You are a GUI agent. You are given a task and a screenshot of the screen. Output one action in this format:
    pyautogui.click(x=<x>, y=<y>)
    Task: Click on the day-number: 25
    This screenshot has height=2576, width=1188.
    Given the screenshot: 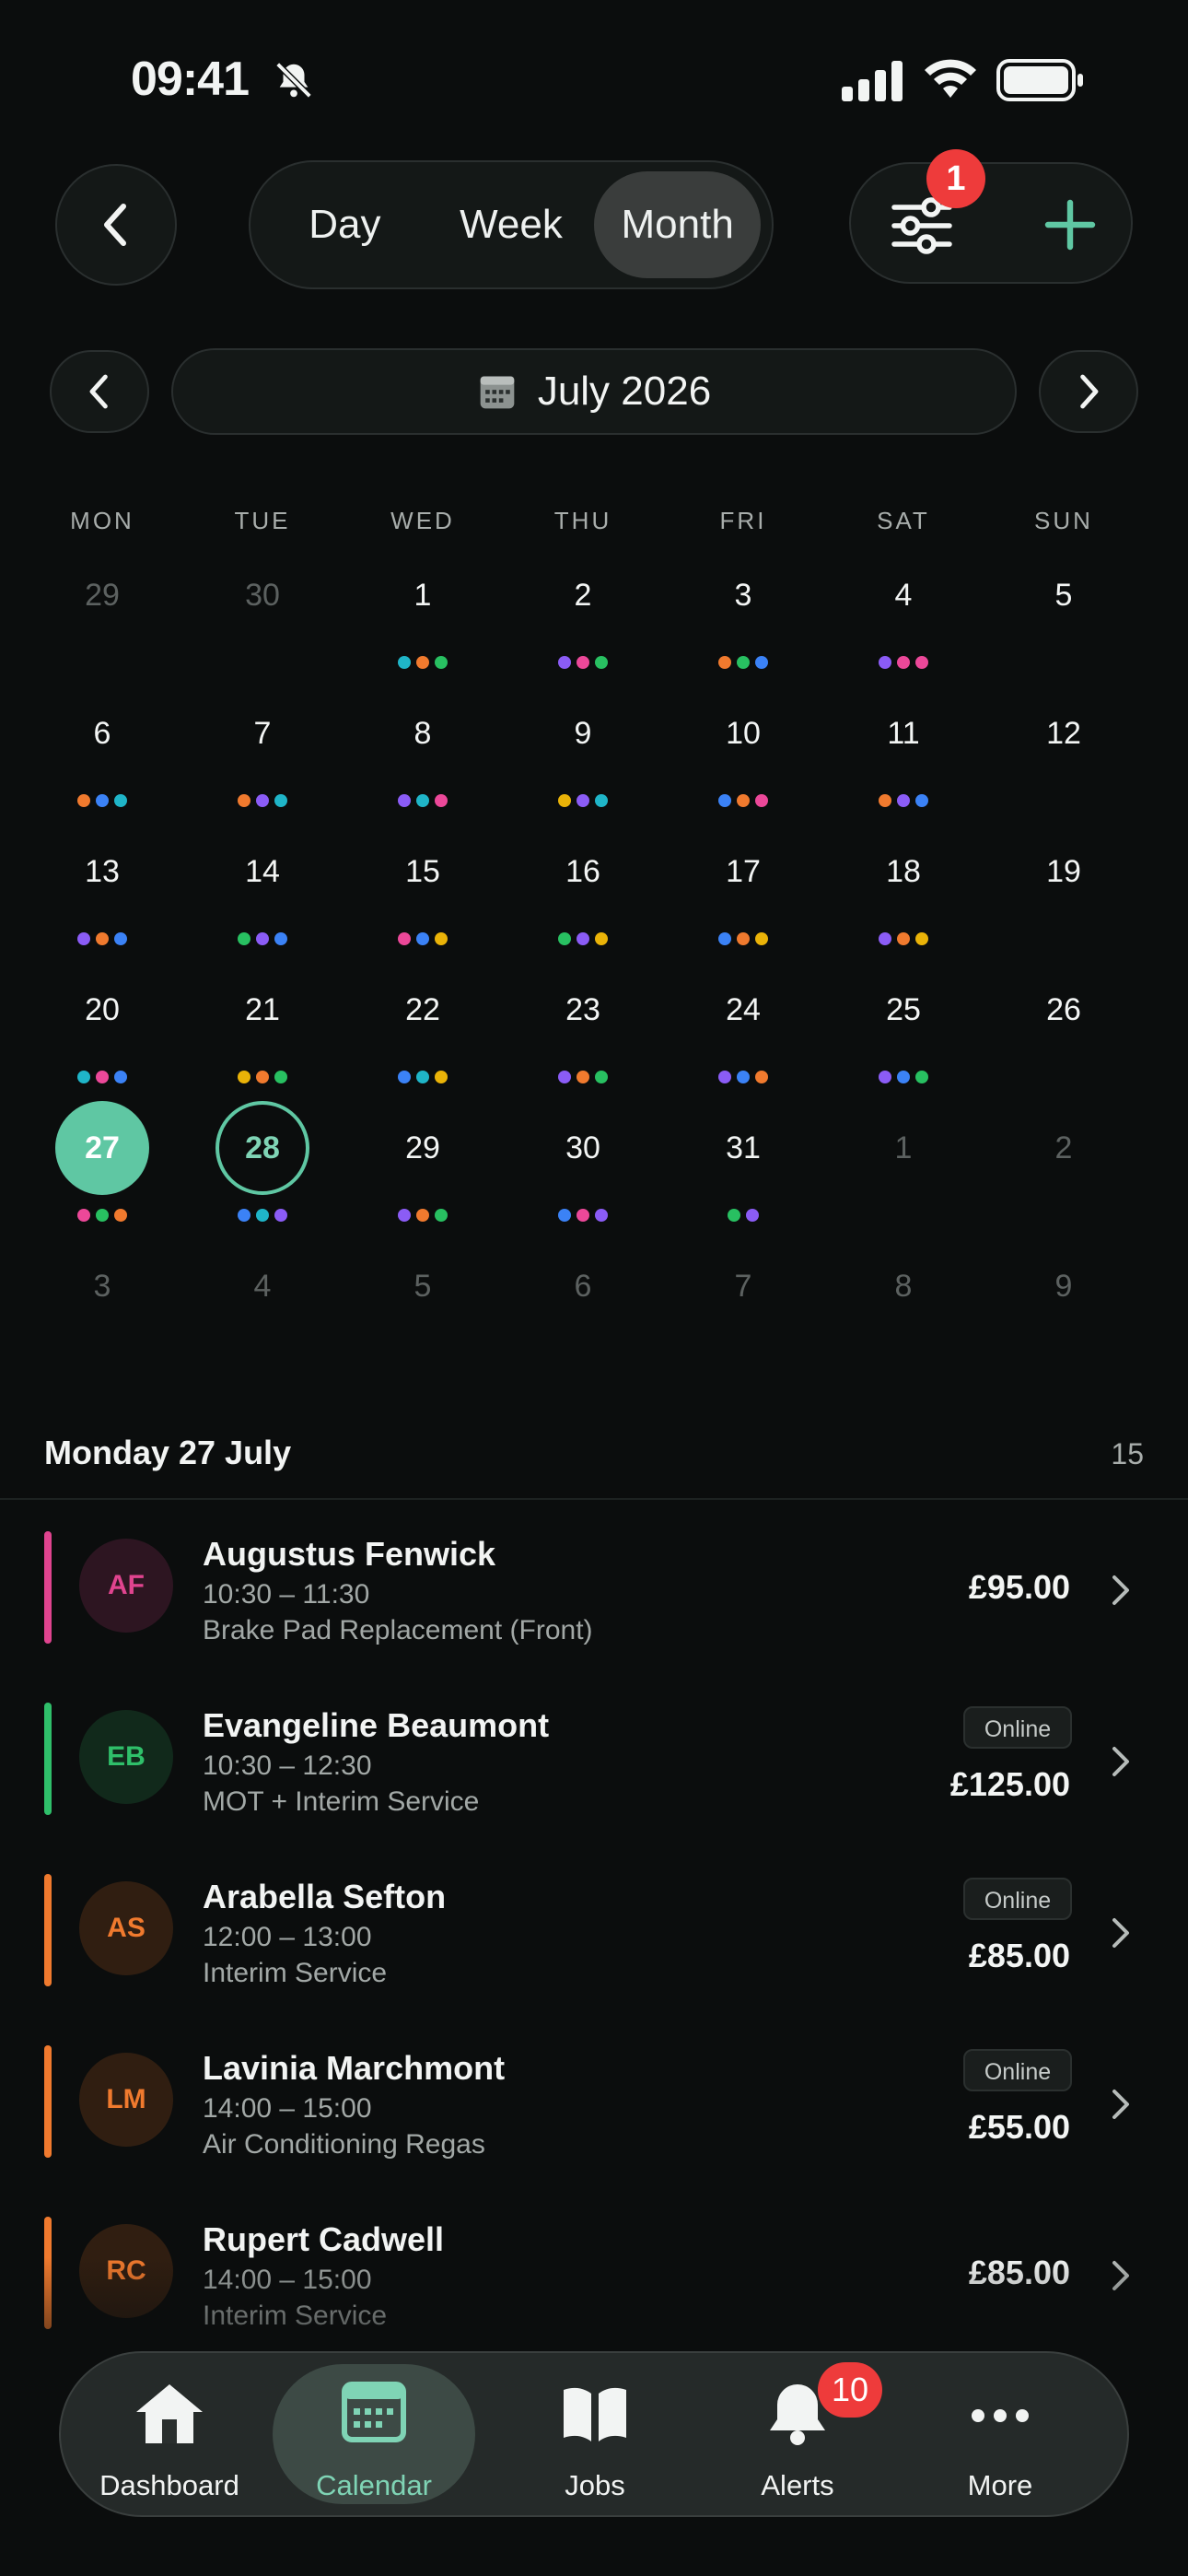 What is the action you would take?
    pyautogui.click(x=903, y=1009)
    